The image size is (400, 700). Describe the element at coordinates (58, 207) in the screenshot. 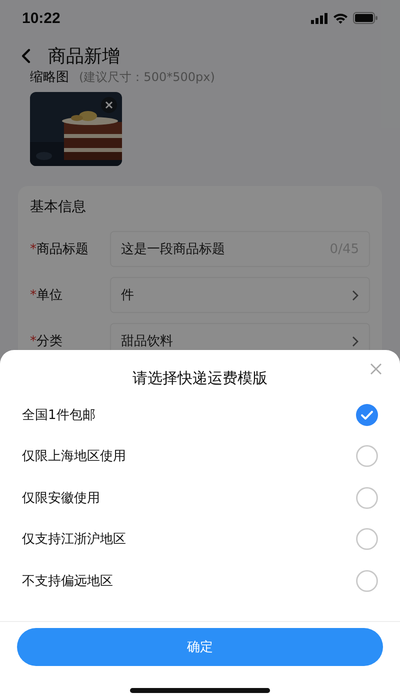

I see `section-title: 基本信息` at that location.